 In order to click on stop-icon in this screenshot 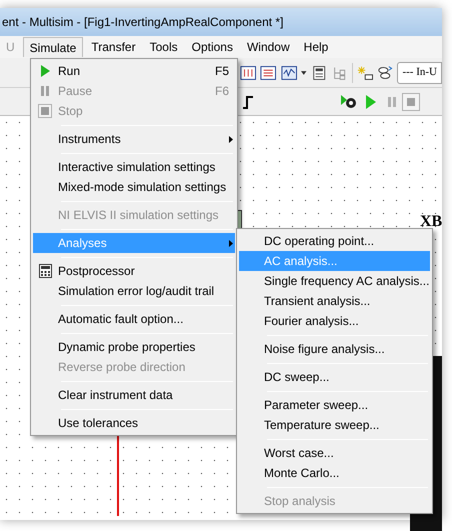, I will do `click(45, 111)`.